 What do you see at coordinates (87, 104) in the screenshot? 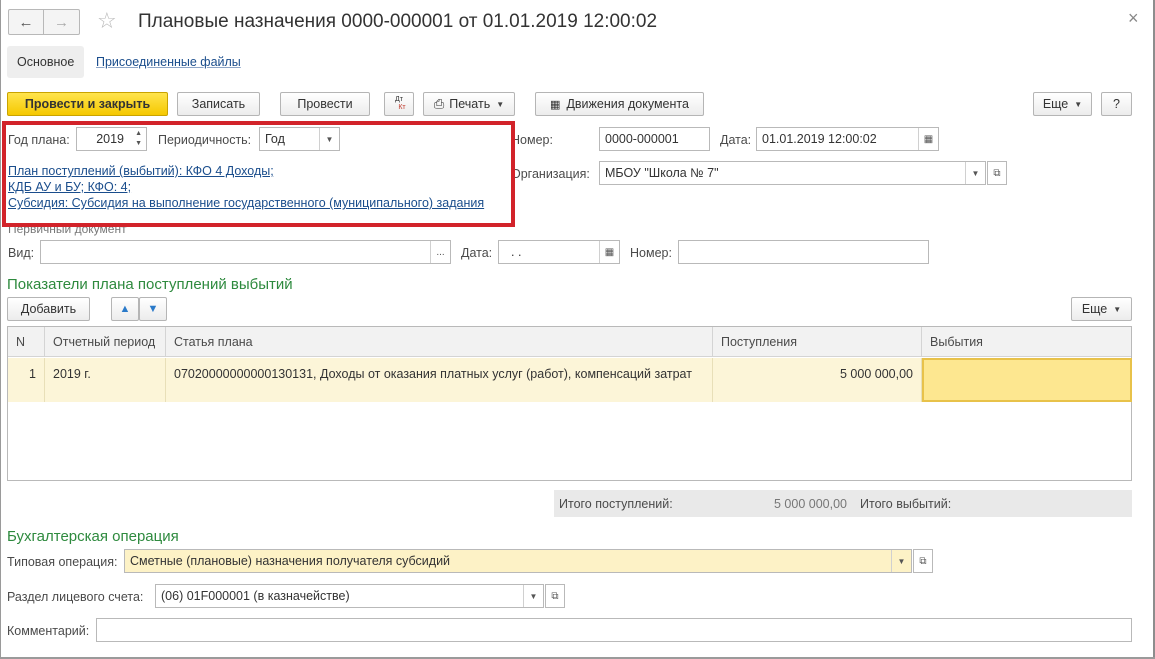
I see `post-and-close-button: Провести и закрыть` at bounding box center [87, 104].